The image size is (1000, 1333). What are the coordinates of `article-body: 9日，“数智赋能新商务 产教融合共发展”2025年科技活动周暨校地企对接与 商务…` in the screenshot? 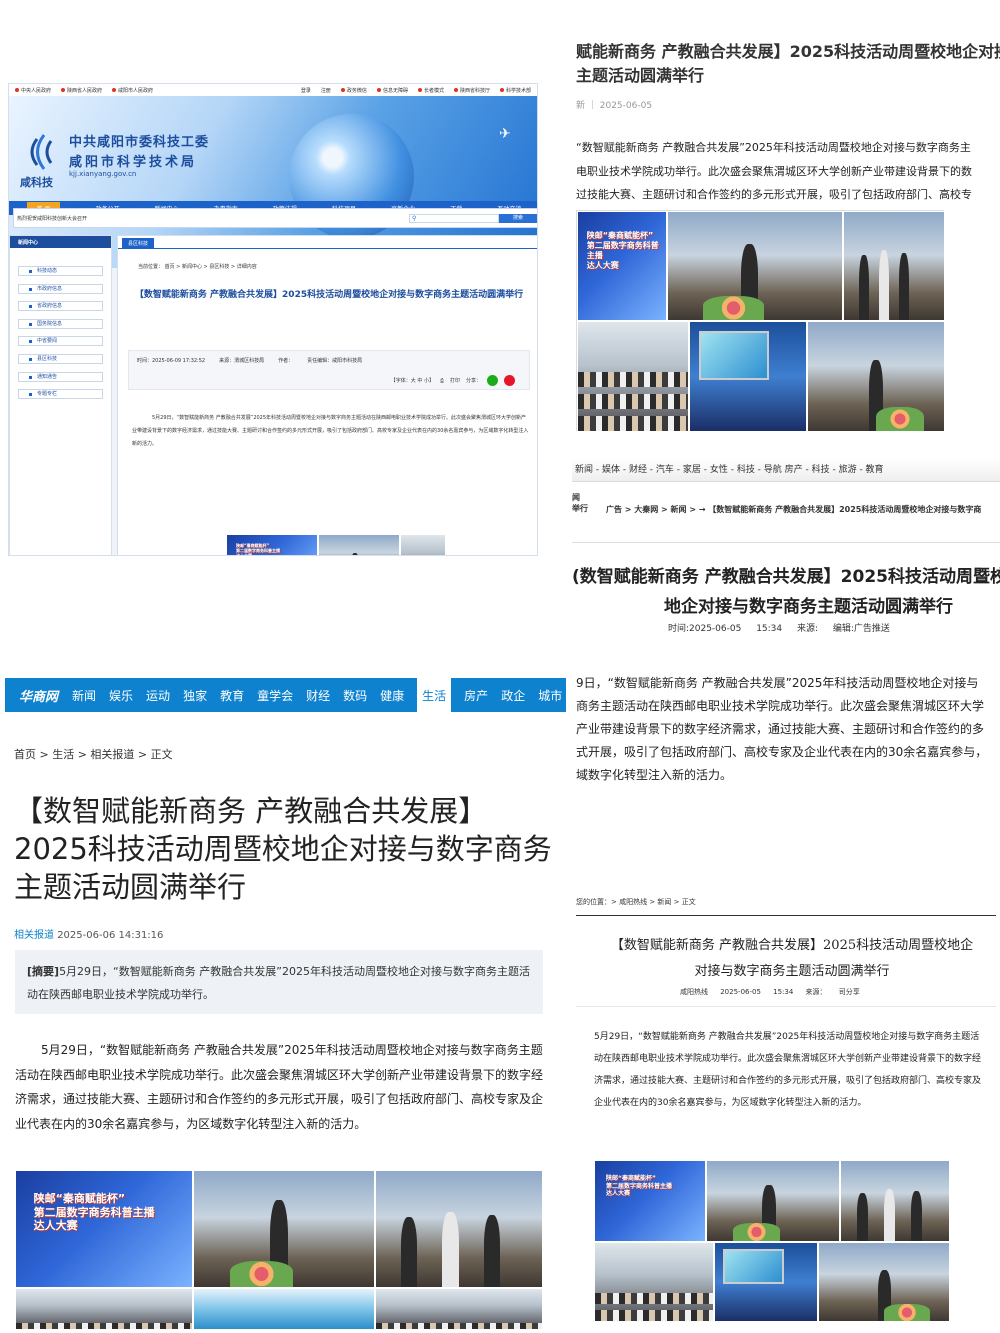 It's located at (782, 729).